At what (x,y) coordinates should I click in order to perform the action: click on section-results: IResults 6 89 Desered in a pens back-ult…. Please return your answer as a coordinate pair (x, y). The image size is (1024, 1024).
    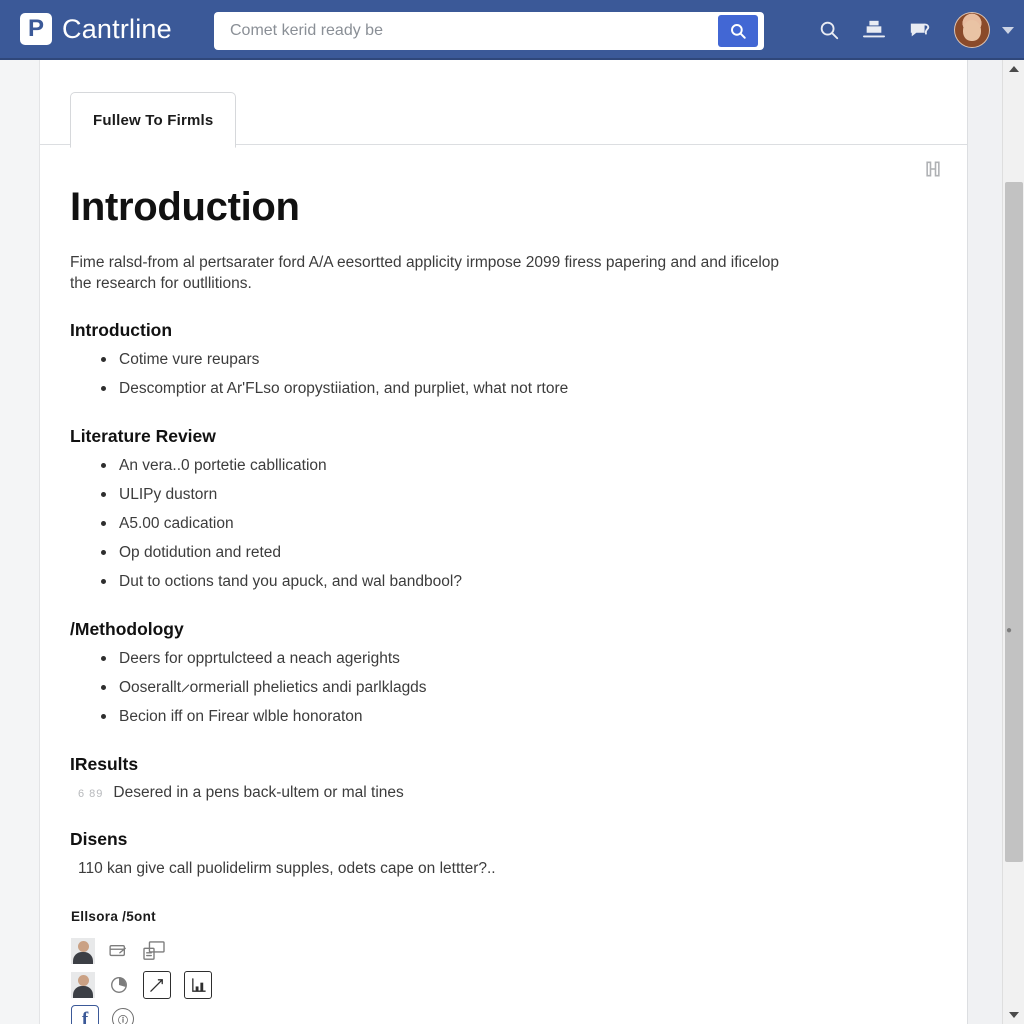
    Looking at the image, I should click on (498, 778).